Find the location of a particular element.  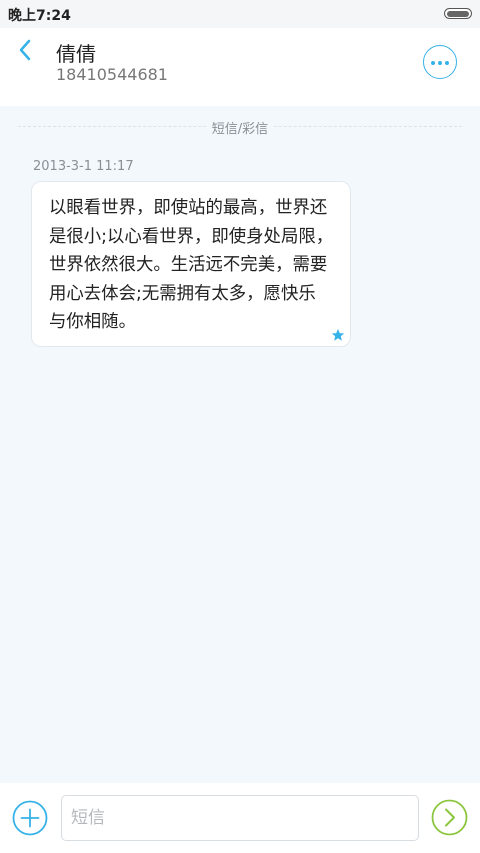

composer-bar is located at coordinates (240, 818).